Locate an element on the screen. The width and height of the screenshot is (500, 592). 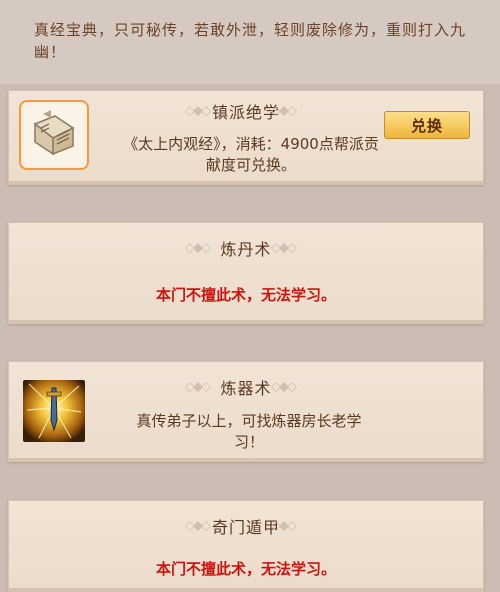
card-description: 真传弟子以上，可找炼器房长老学习！ is located at coordinates (249, 431).